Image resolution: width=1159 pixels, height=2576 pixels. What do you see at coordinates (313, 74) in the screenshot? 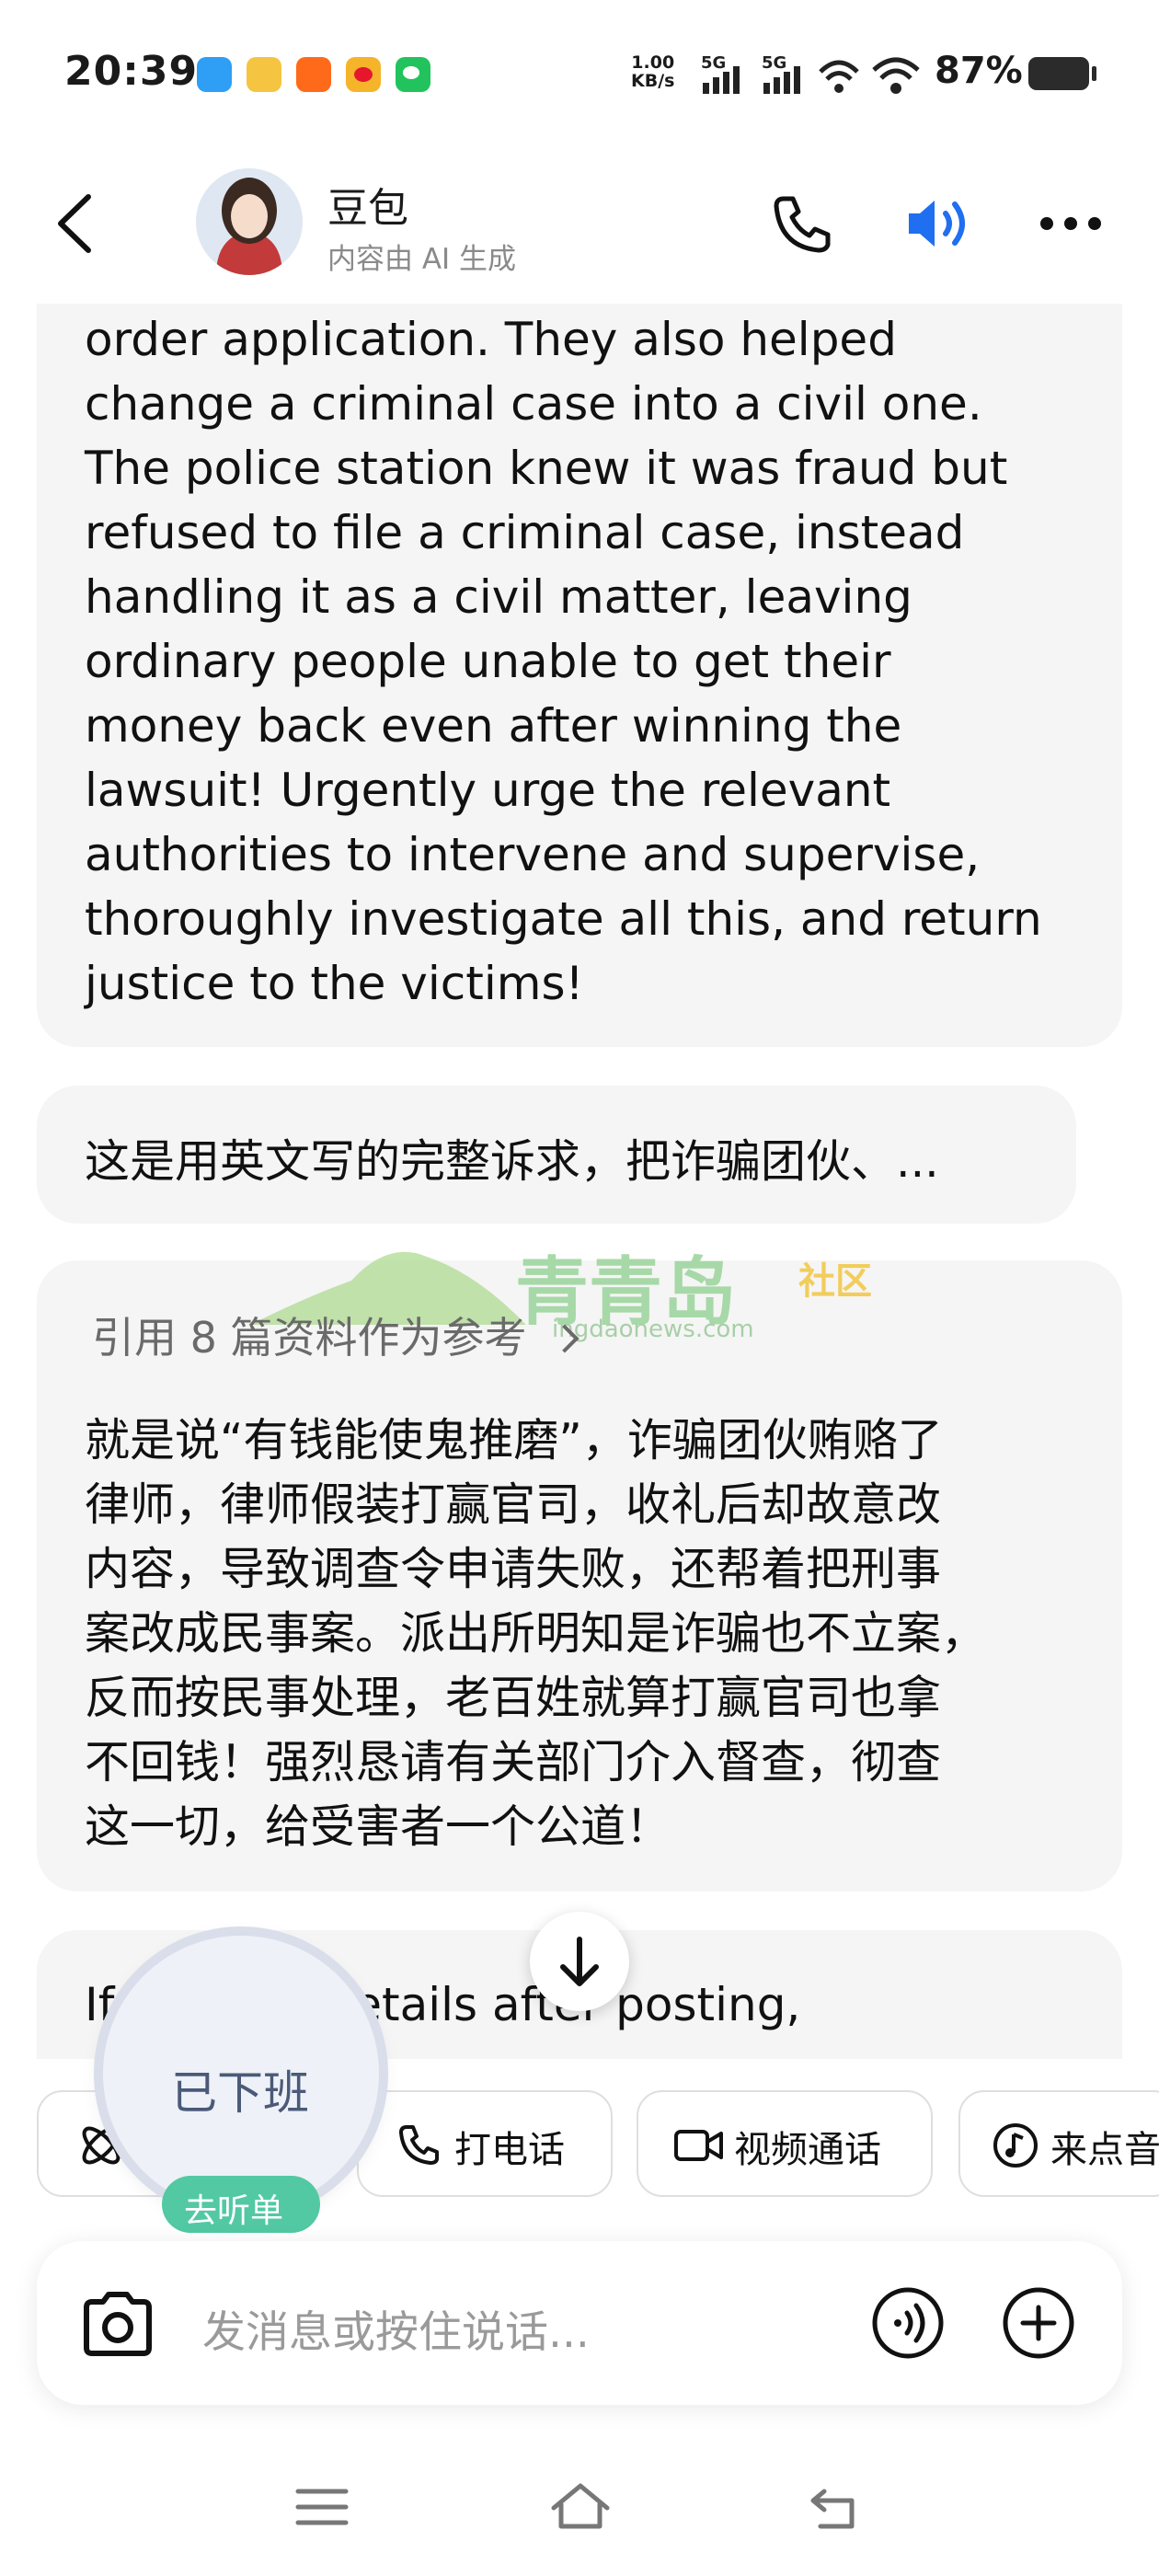
I see `taobao-icon` at bounding box center [313, 74].